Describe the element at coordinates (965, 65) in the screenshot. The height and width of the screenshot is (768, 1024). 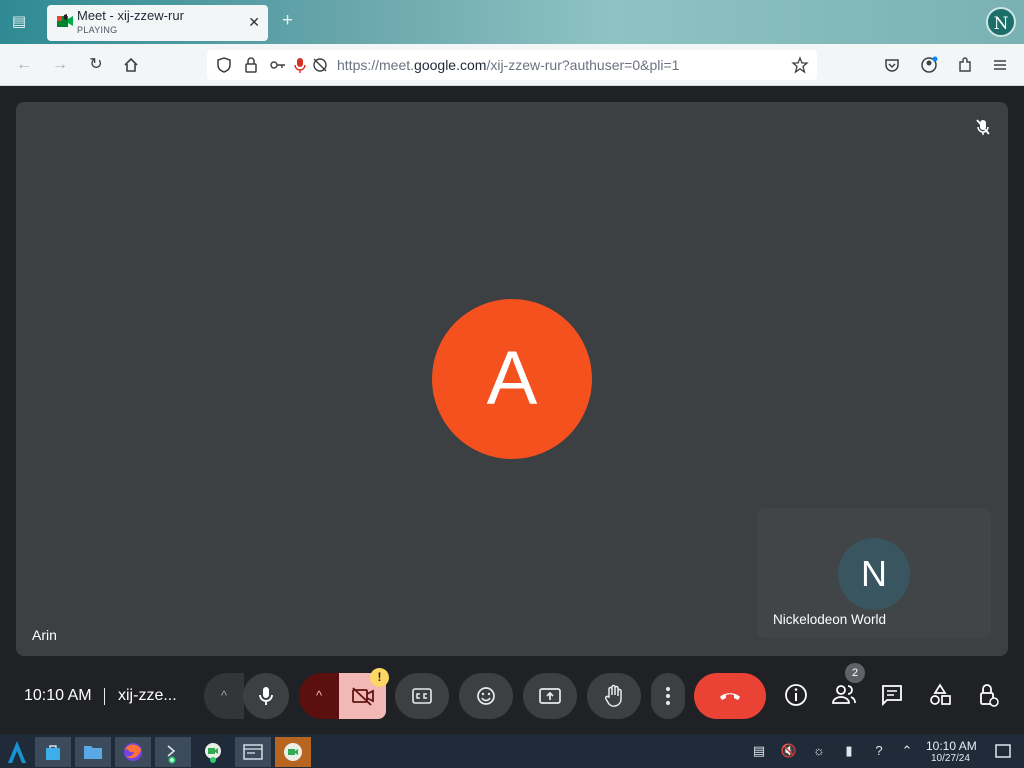
I see `extensions-icon` at that location.